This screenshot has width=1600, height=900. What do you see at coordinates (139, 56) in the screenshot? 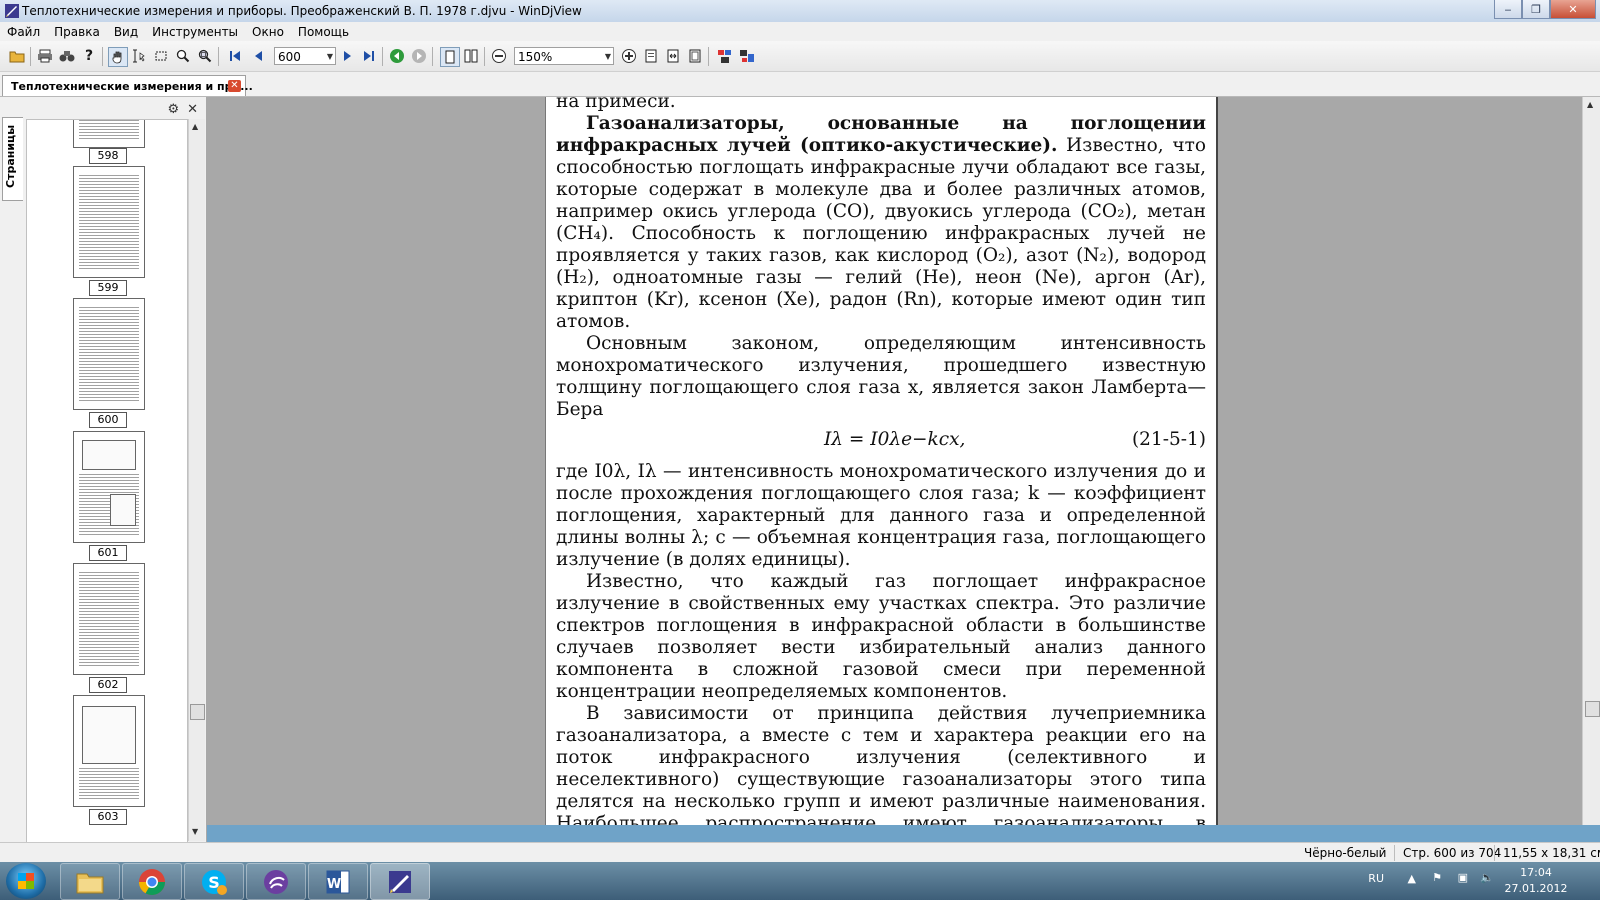
I see `text-select-icon` at bounding box center [139, 56].